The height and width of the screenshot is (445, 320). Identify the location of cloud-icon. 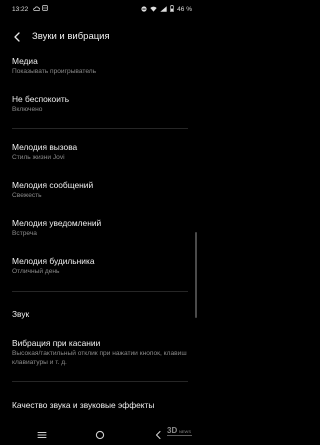
(37, 9).